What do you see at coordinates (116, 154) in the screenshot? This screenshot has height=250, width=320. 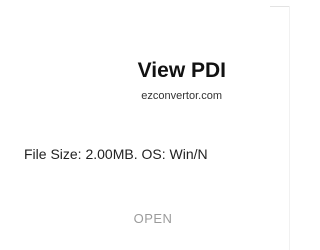 I see `file-info-text: File Size: 2.00MB. OS: Win/N` at bounding box center [116, 154].